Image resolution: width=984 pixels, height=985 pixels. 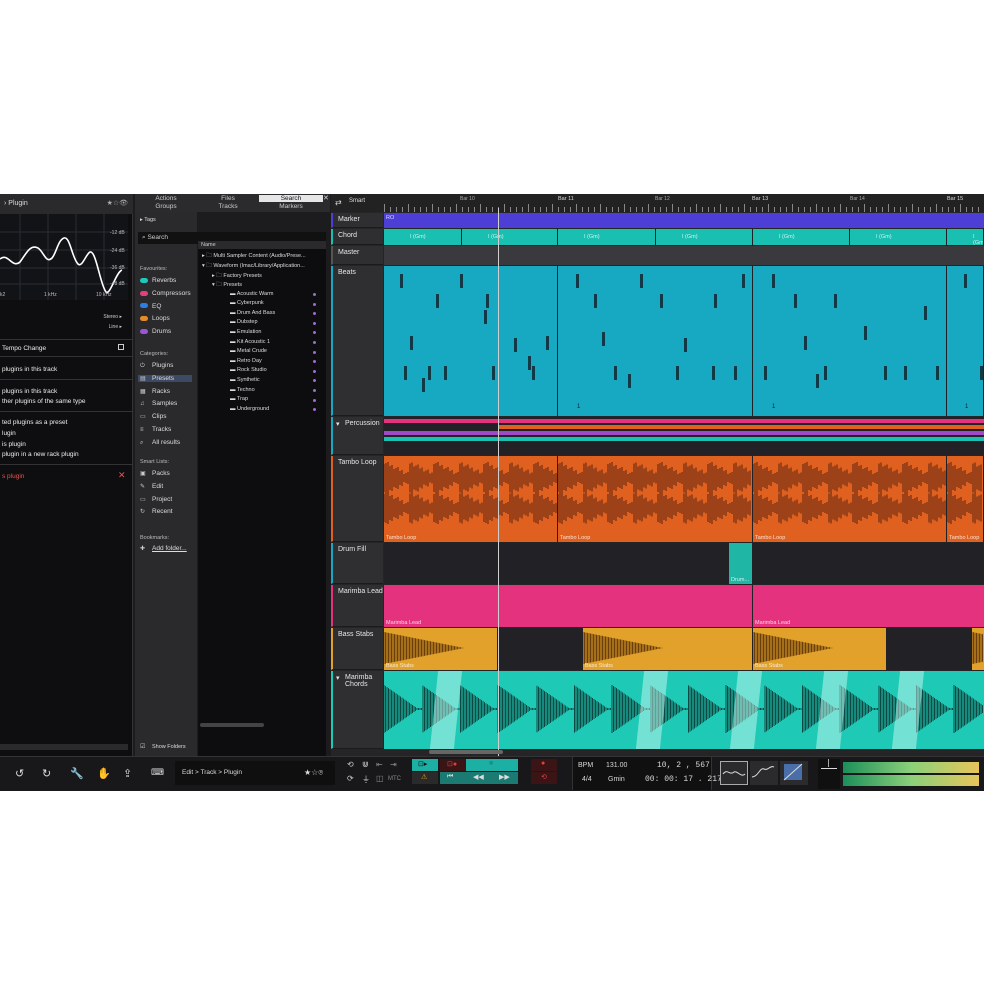 What do you see at coordinates (338, 424) in the screenshot?
I see `collapse-icon: ▾` at bounding box center [338, 424].